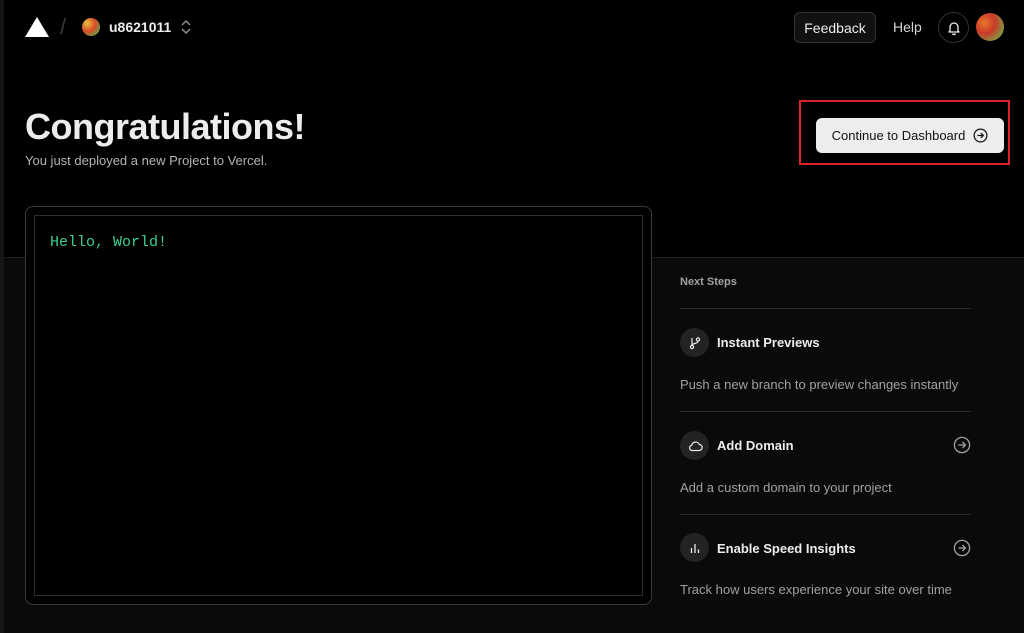  I want to click on preview-content-text: Hello, World!, so click(109, 242).